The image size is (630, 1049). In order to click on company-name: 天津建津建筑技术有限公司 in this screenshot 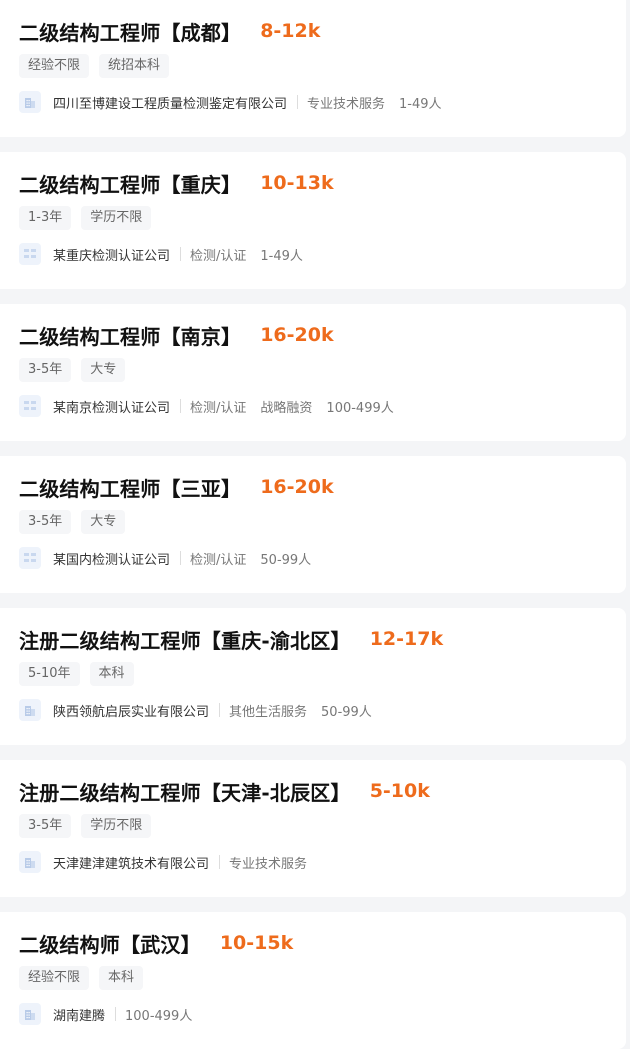, I will do `click(131, 862)`.